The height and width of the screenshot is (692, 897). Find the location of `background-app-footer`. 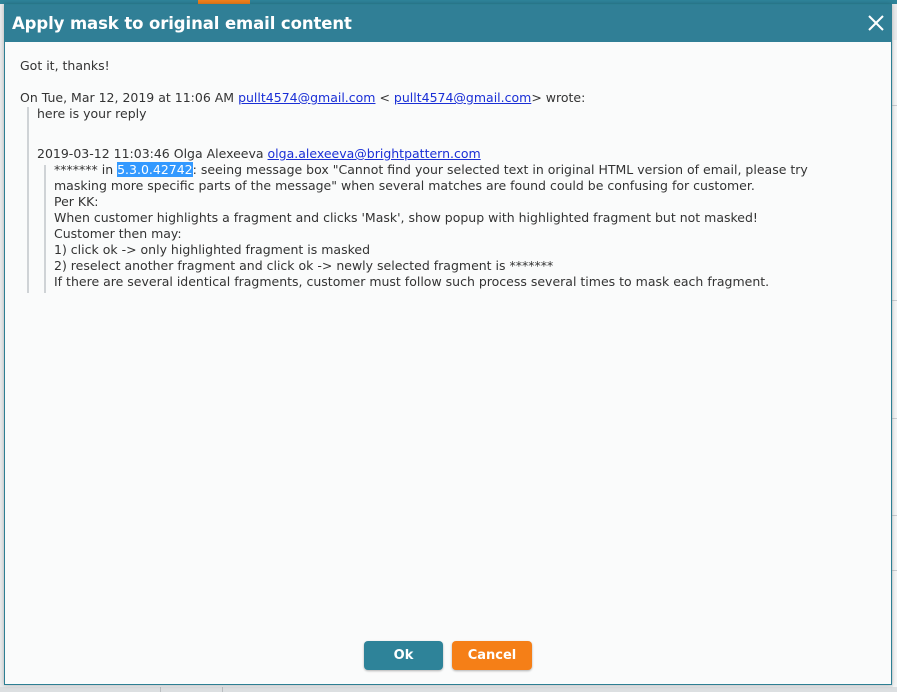

background-app-footer is located at coordinates (448, 689).